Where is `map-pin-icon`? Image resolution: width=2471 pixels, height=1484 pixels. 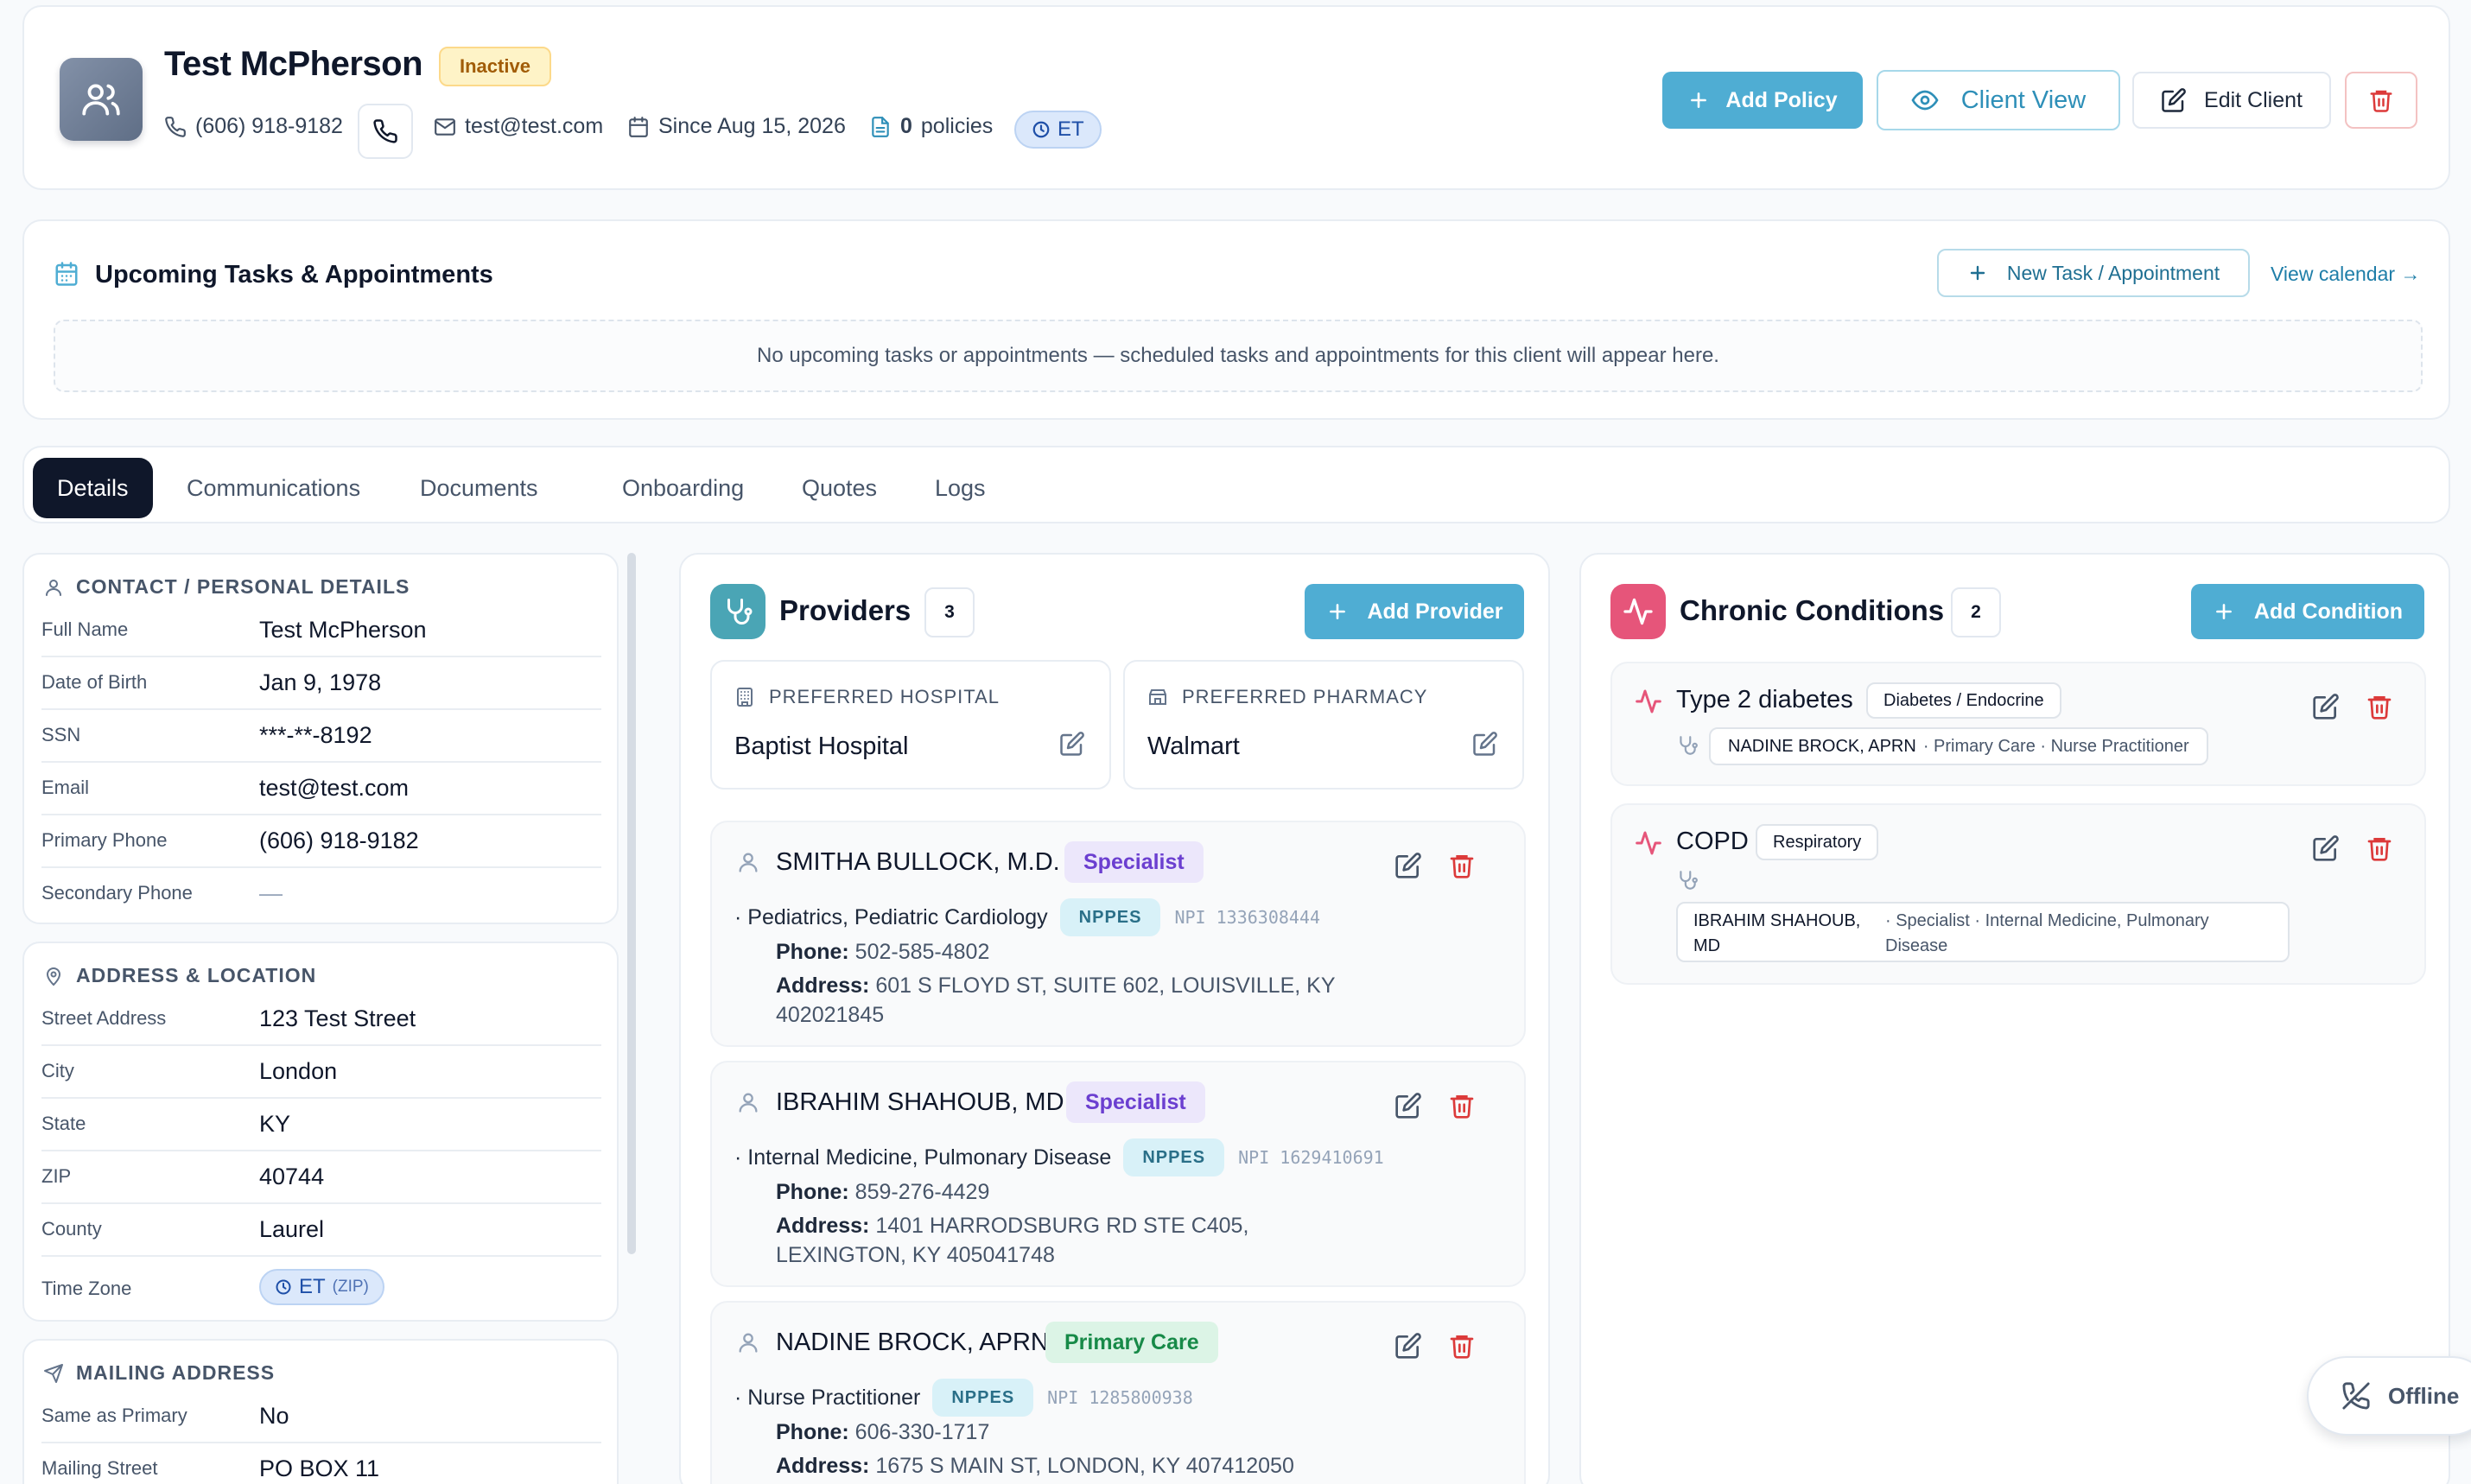
map-pin-icon is located at coordinates (53, 976).